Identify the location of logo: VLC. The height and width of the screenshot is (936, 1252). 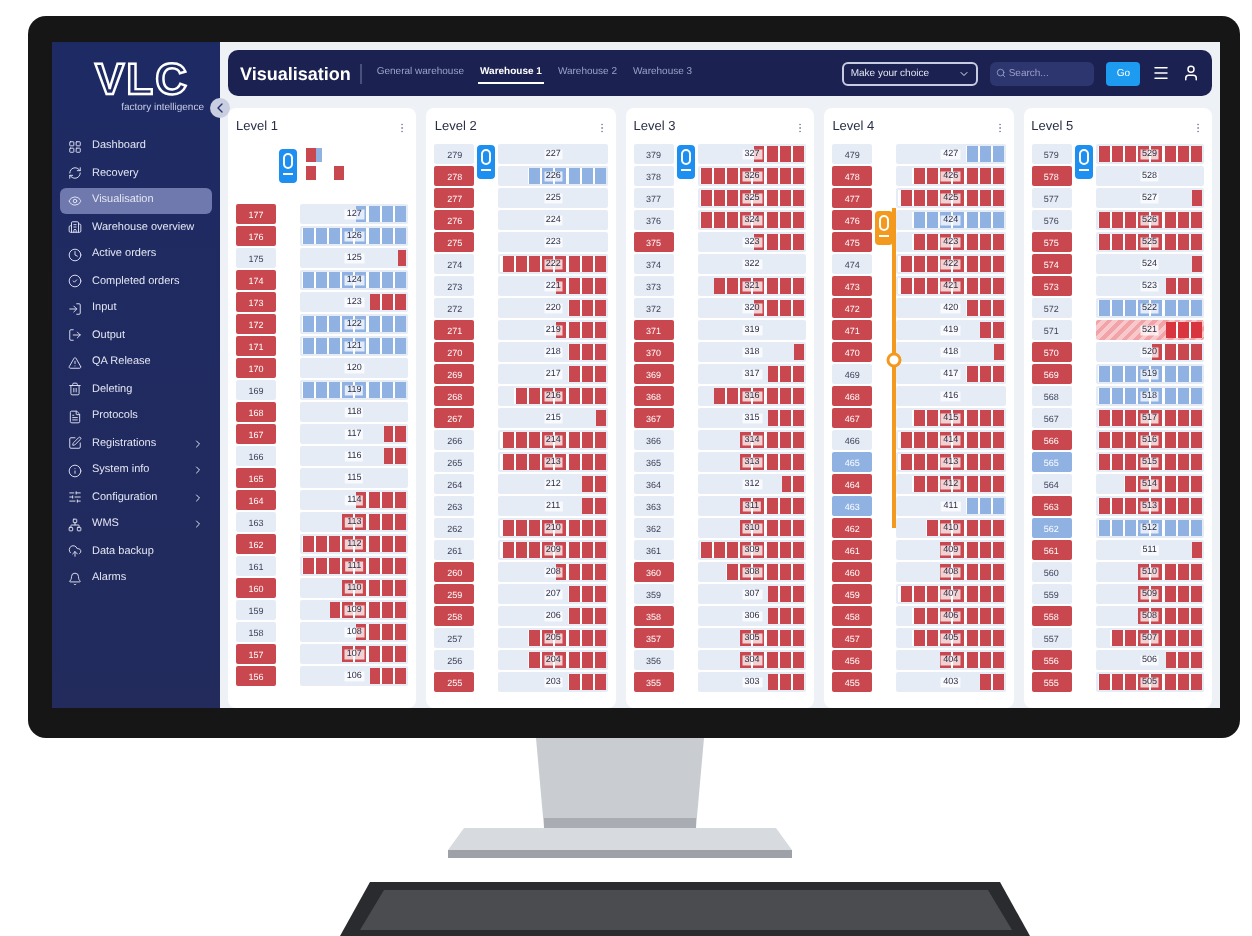
(142, 80).